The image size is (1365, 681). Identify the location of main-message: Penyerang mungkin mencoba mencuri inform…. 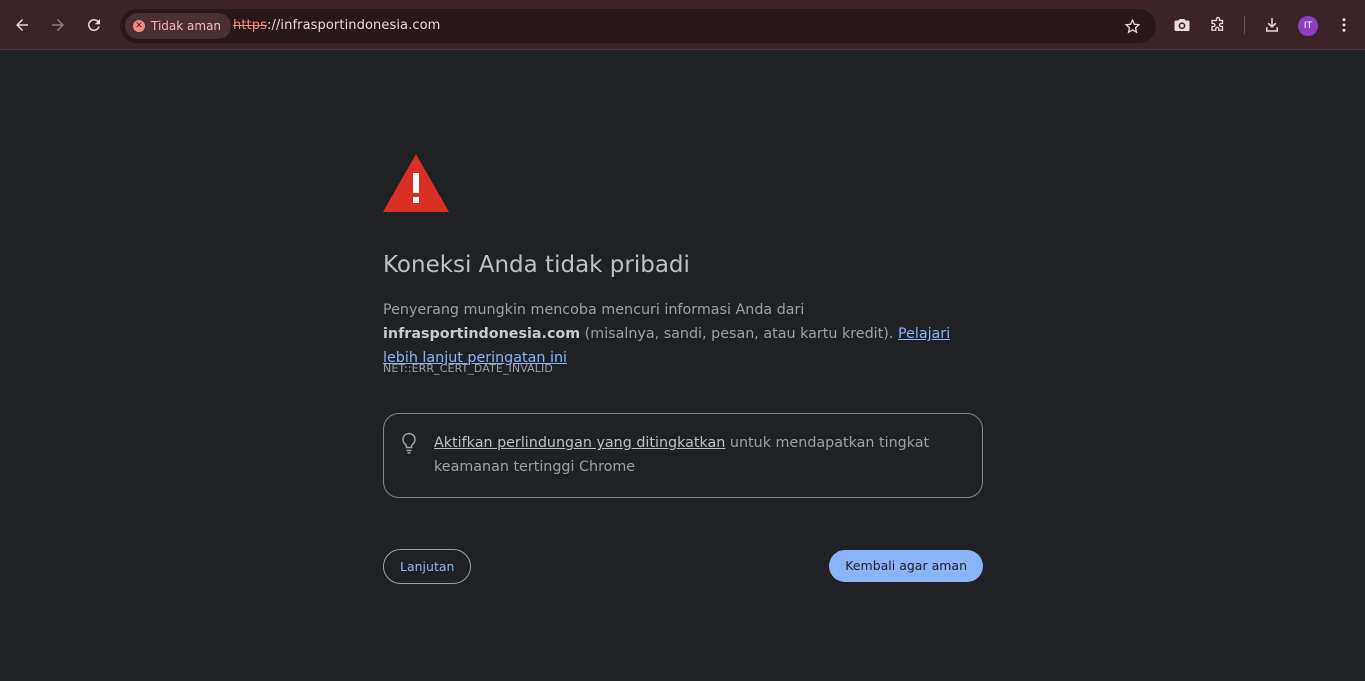
(683, 334).